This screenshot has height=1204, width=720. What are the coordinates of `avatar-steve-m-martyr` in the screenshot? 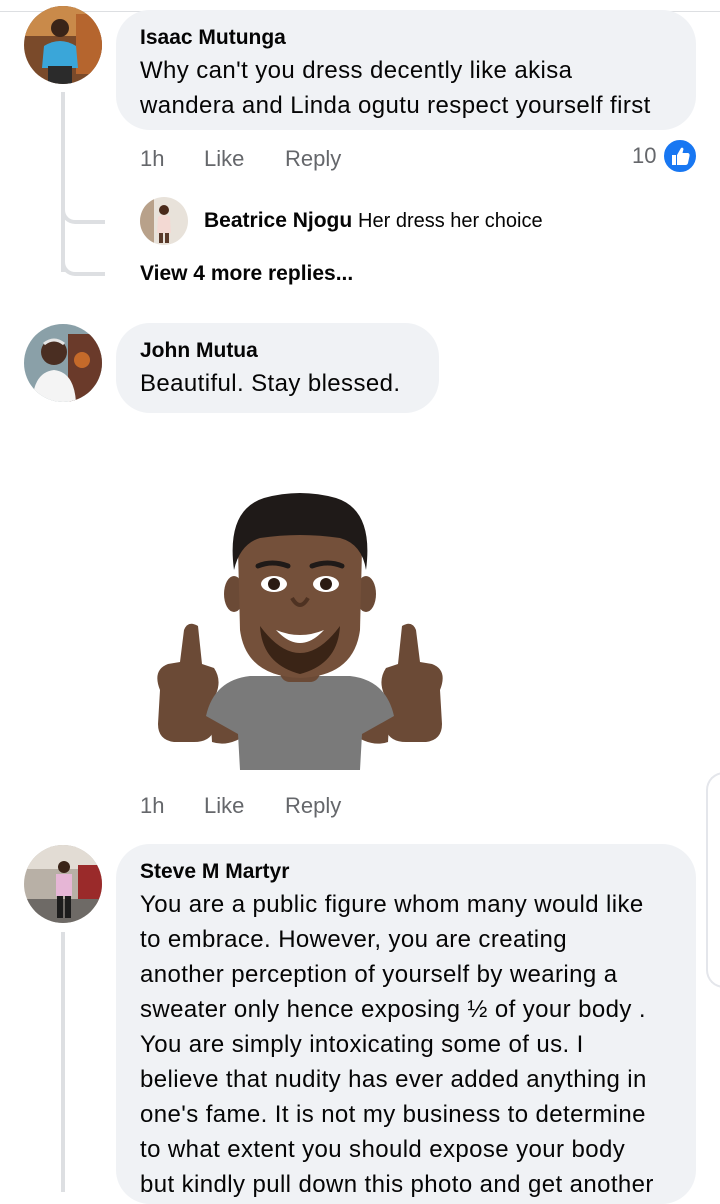 It's located at (63, 884).